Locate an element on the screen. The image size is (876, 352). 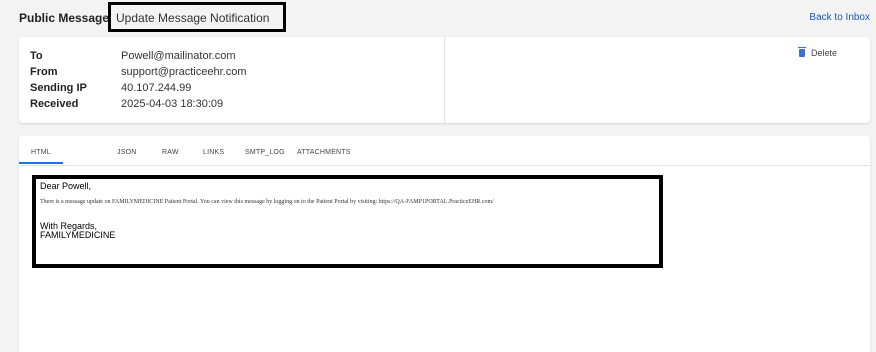
tab-attachments: ATTACHMENTS is located at coordinates (324, 152).